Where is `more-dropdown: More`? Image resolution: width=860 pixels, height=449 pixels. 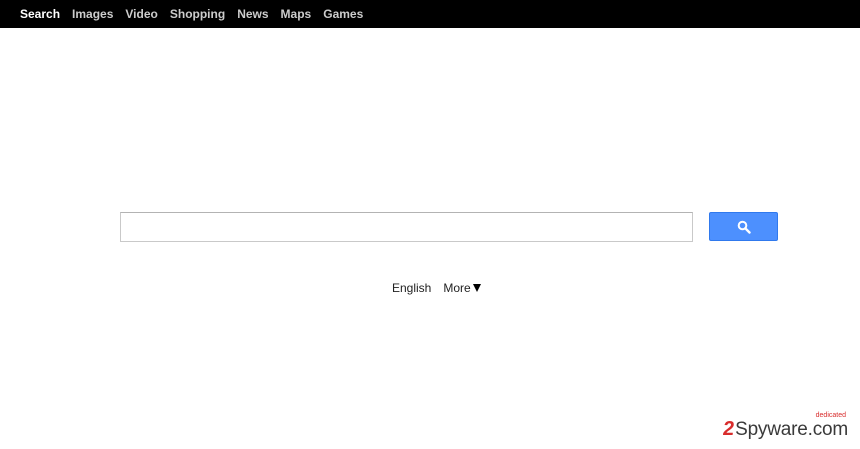 more-dropdown: More is located at coordinates (462, 288).